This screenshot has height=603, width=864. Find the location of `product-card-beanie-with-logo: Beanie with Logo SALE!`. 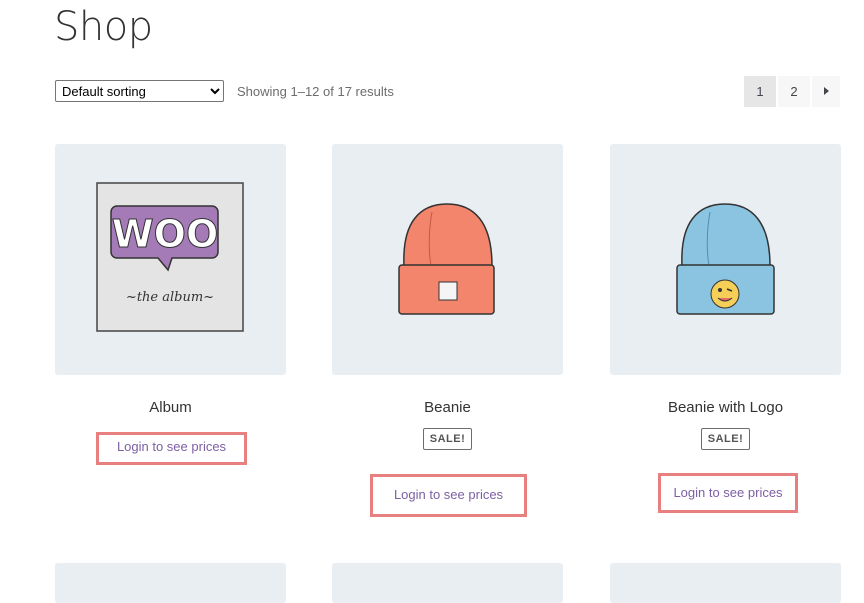

product-card-beanie-with-logo: Beanie with Logo SALE! is located at coordinates (725, 297).